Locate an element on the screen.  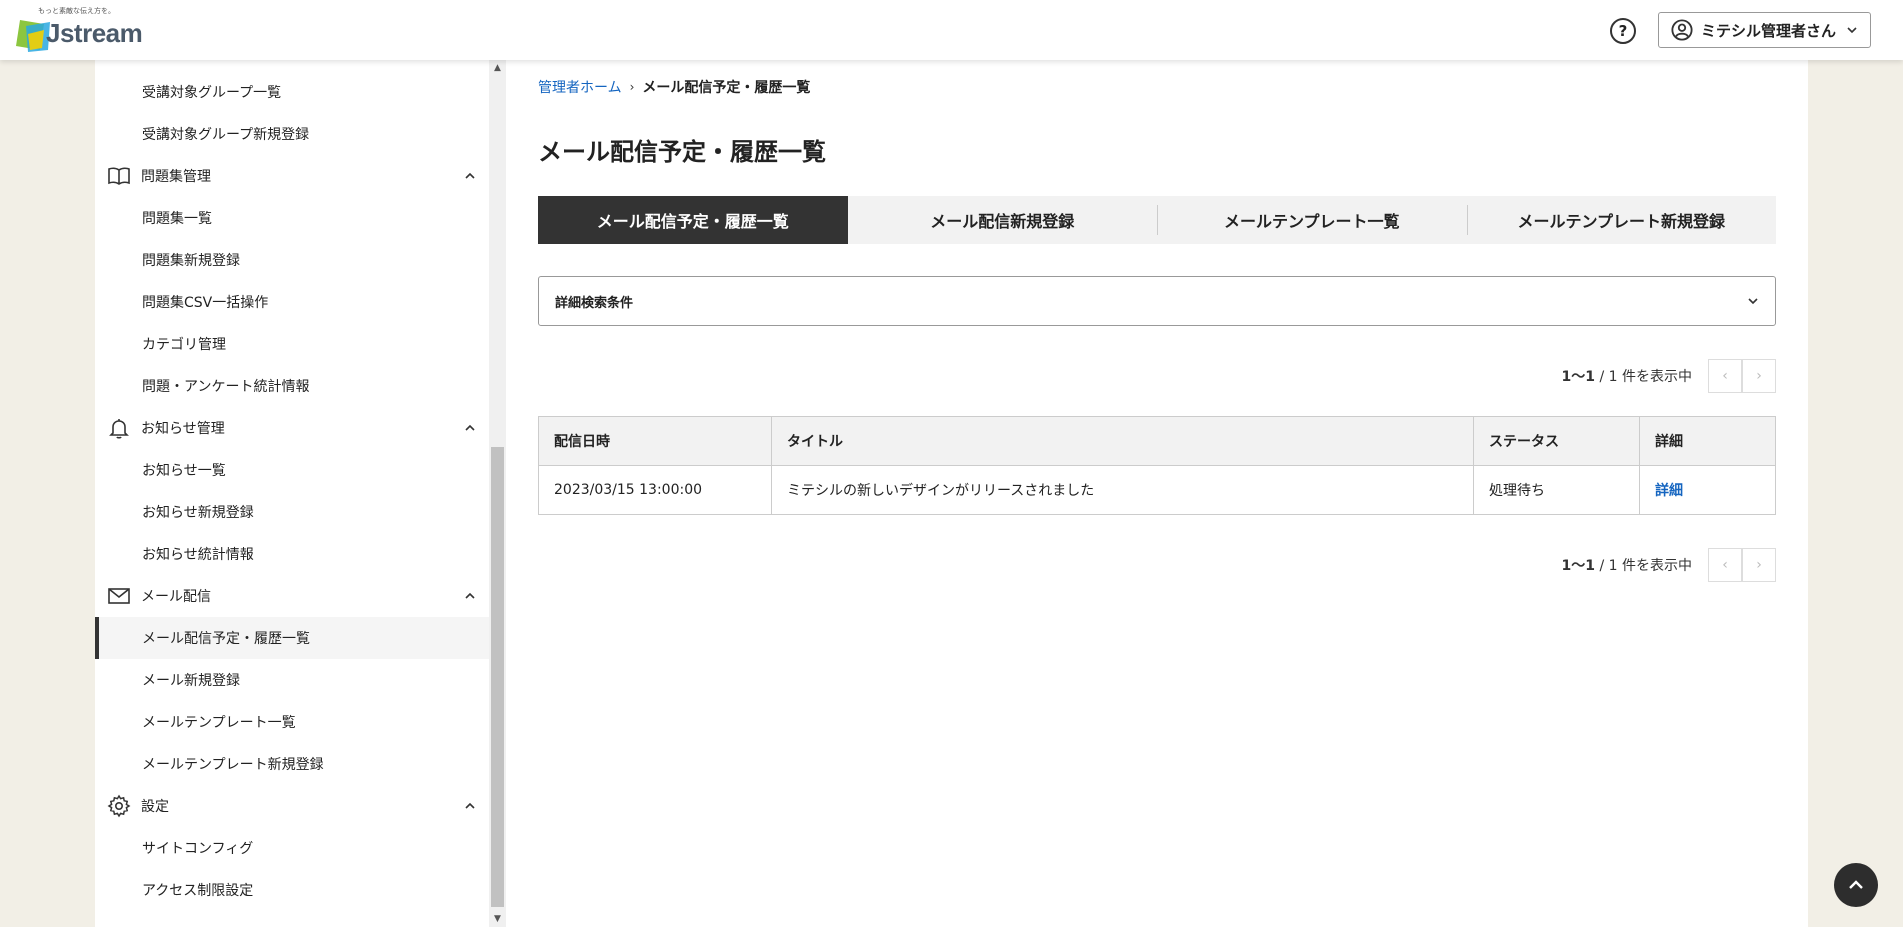
tab-mail-template-list: メールテンプレート一覧 is located at coordinates (1312, 220).